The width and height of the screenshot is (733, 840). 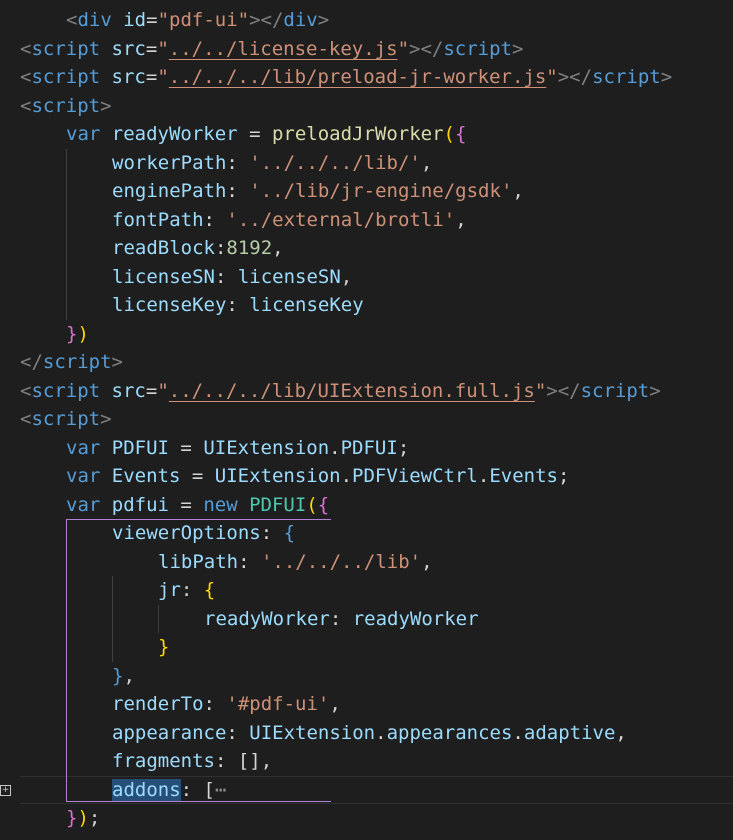 What do you see at coordinates (415, 618) in the screenshot?
I see `code-token: readyWorker` at bounding box center [415, 618].